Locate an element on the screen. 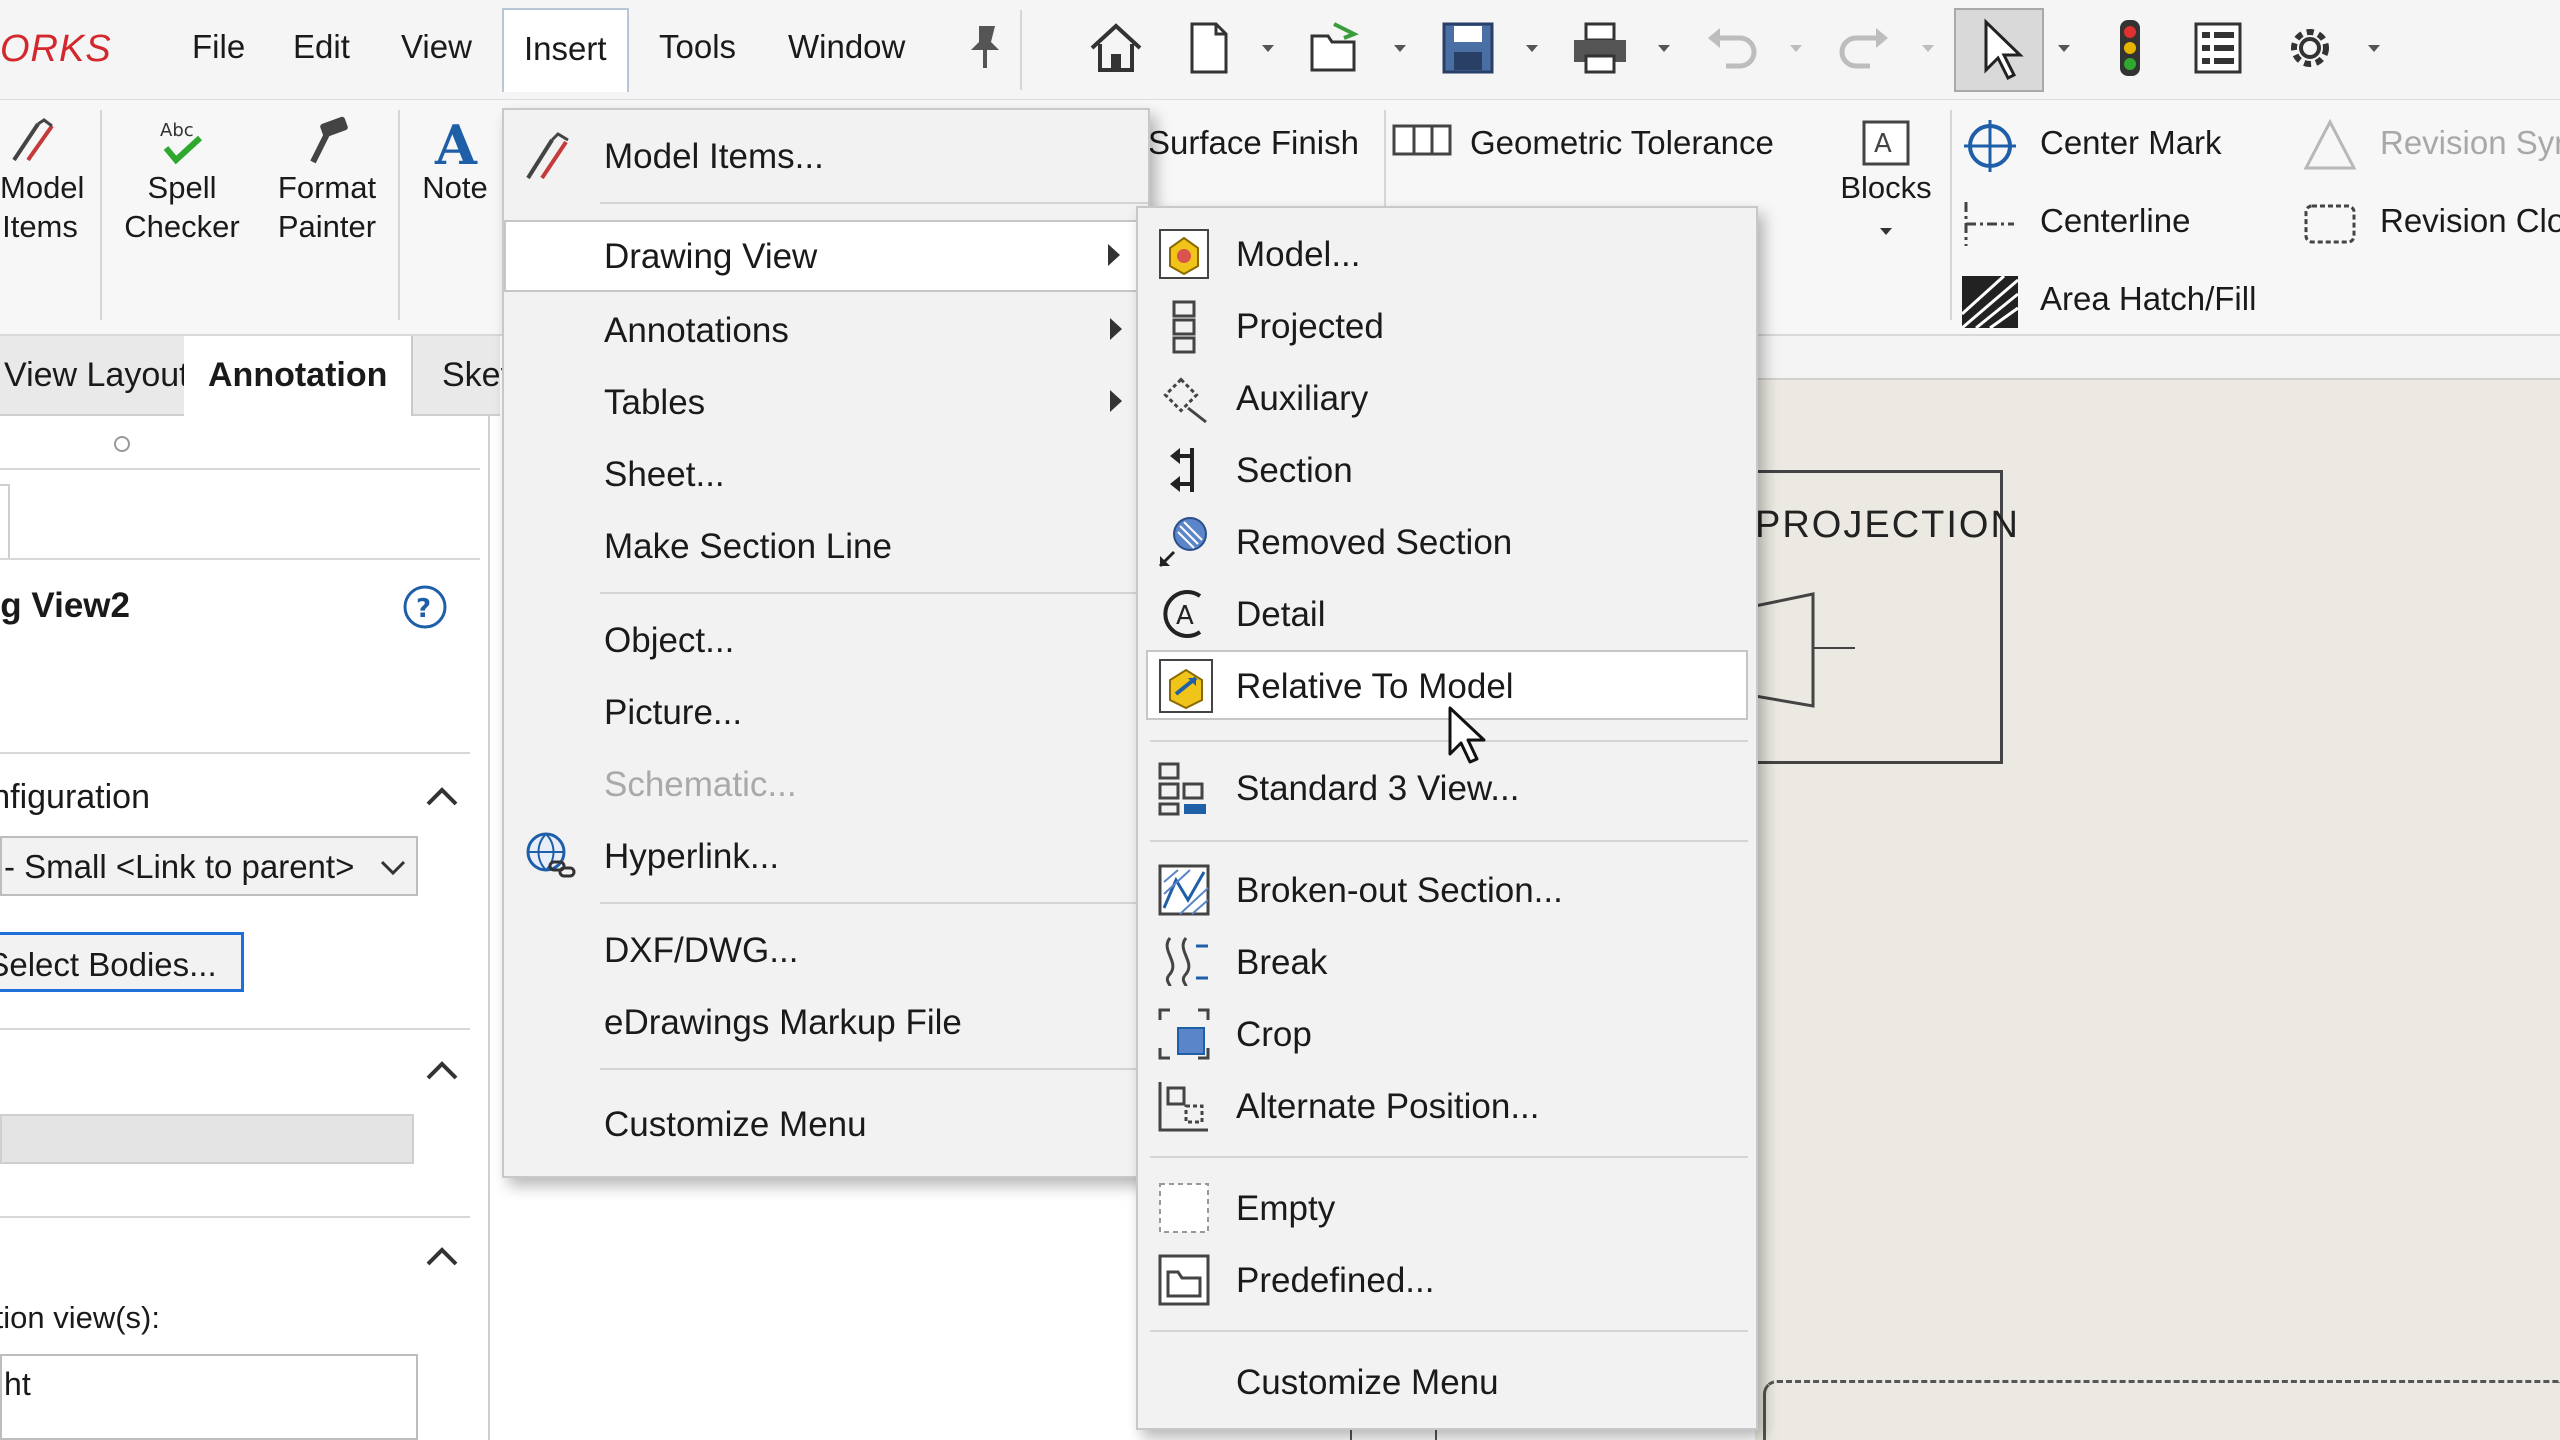  menu-item-label: Projected is located at coordinates (1310, 326).